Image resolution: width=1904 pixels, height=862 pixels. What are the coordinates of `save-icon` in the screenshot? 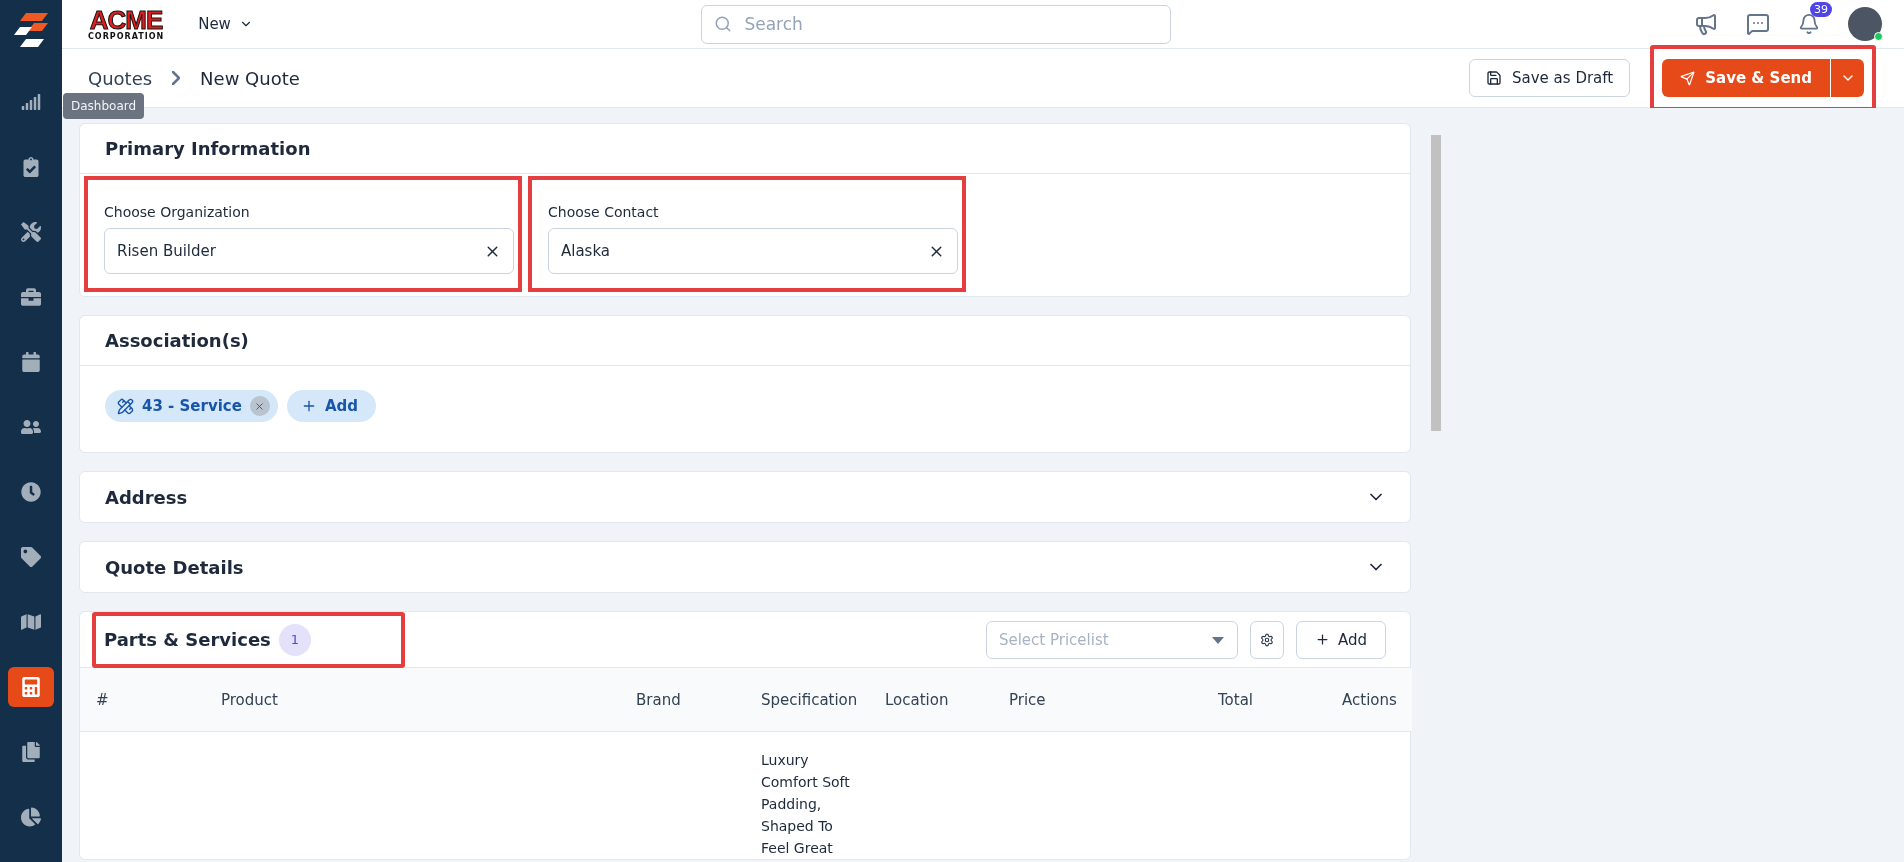 It's located at (1494, 78).